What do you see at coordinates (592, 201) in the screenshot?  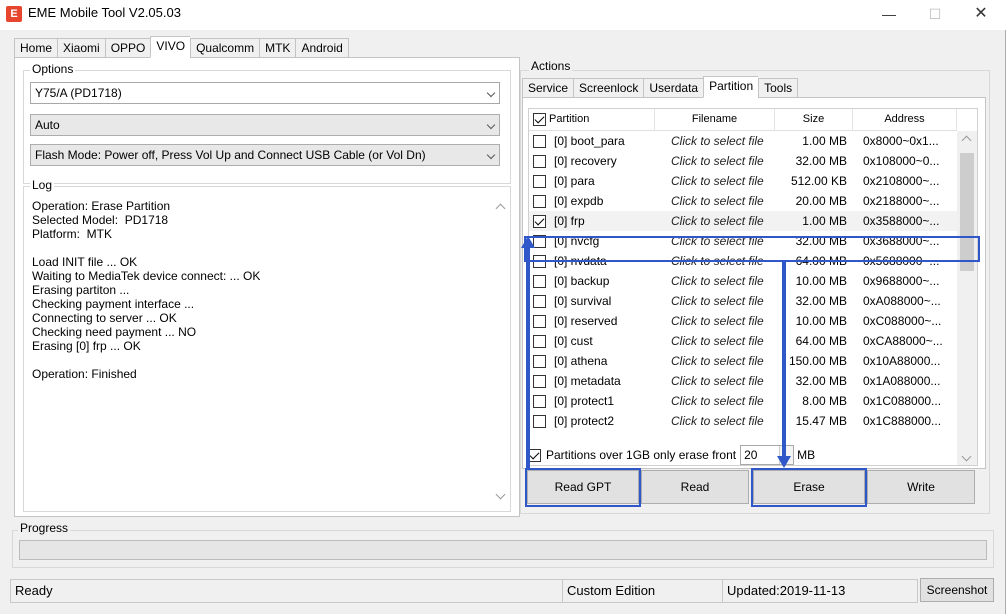 I see `partition-cell: [0] expdb` at bounding box center [592, 201].